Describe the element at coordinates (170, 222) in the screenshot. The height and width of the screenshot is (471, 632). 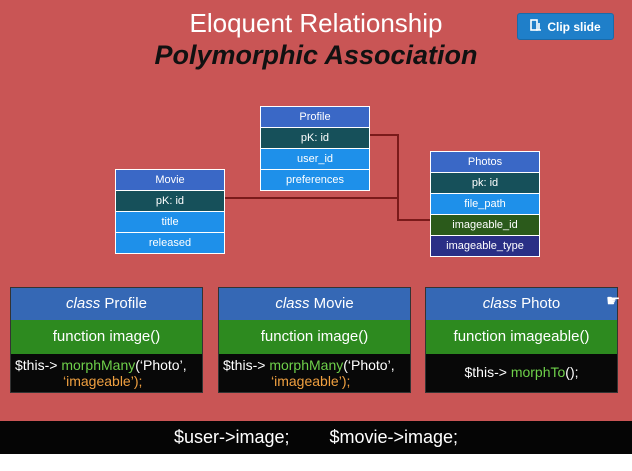
I see `movie-title-row: title` at that location.